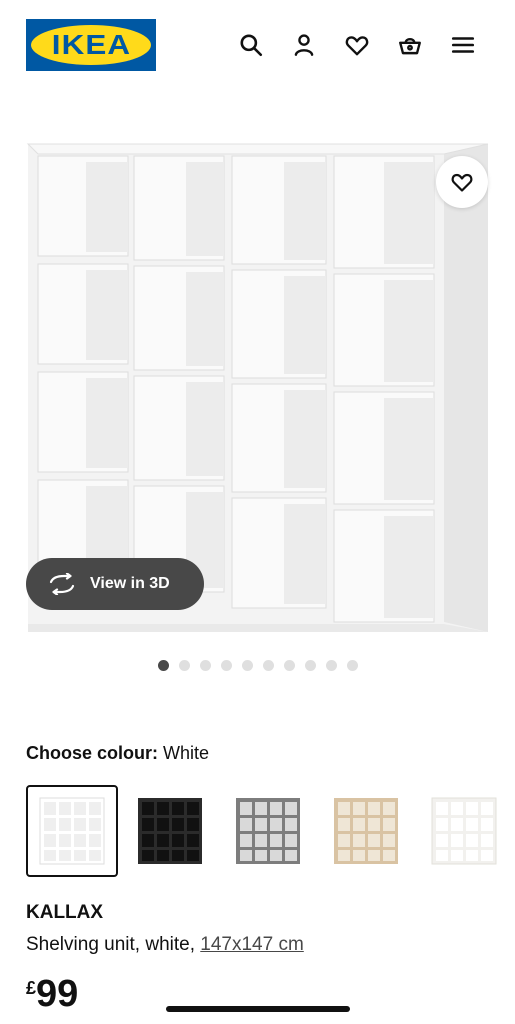  Describe the element at coordinates (65, 912) in the screenshot. I see `product-name: KALLAX` at that location.